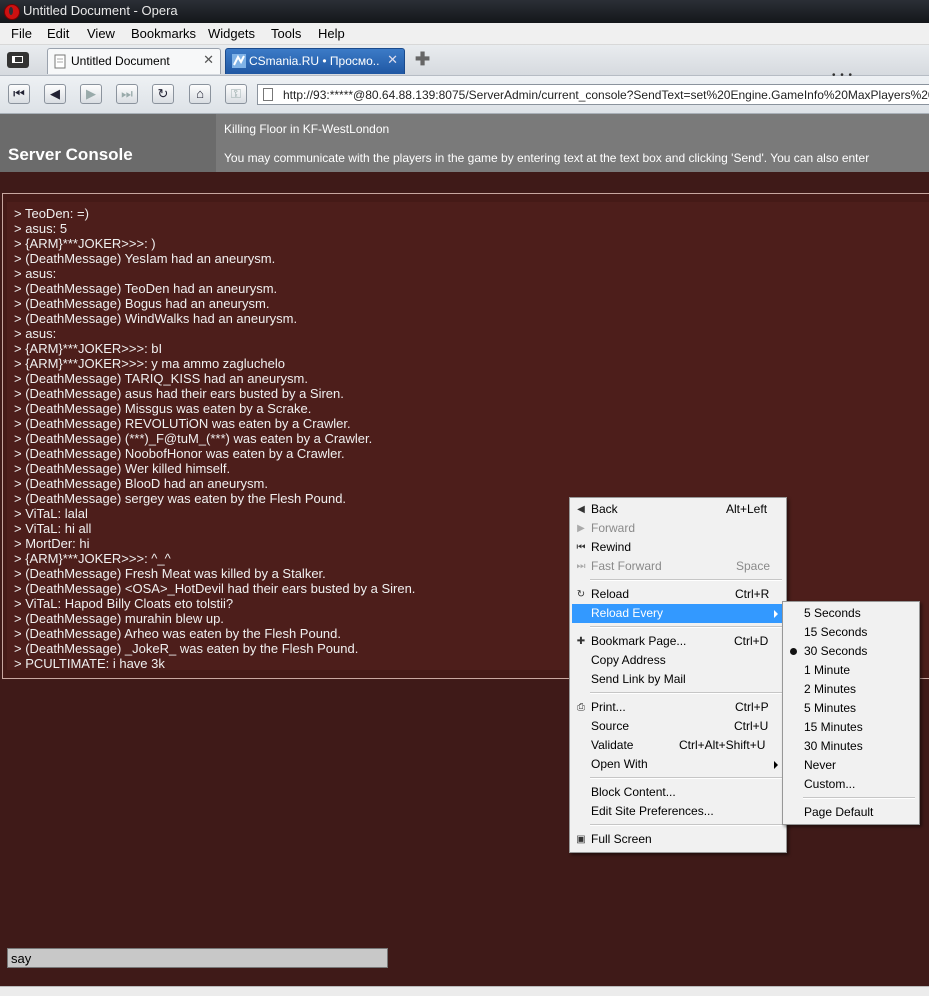 The image size is (929, 996). I want to click on menu-help: Help, so click(331, 33).